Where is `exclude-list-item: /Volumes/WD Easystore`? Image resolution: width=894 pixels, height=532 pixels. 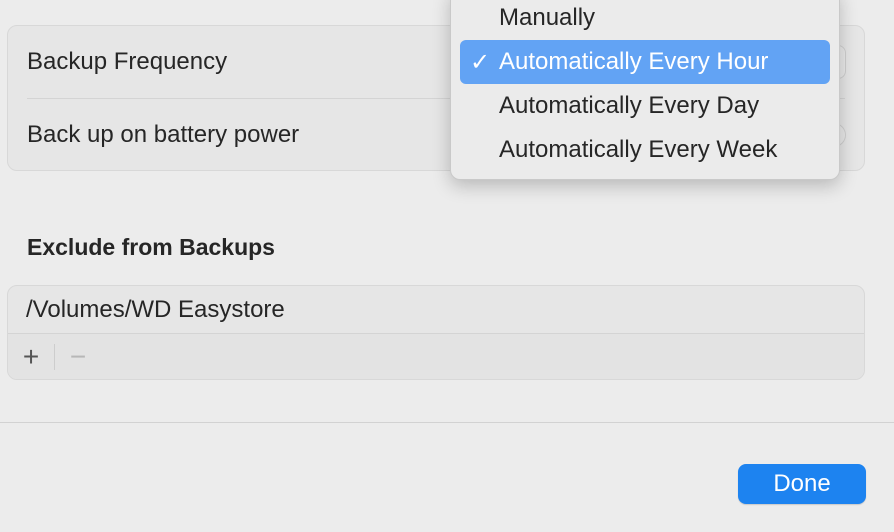 exclude-list-item: /Volumes/WD Easystore is located at coordinates (436, 310).